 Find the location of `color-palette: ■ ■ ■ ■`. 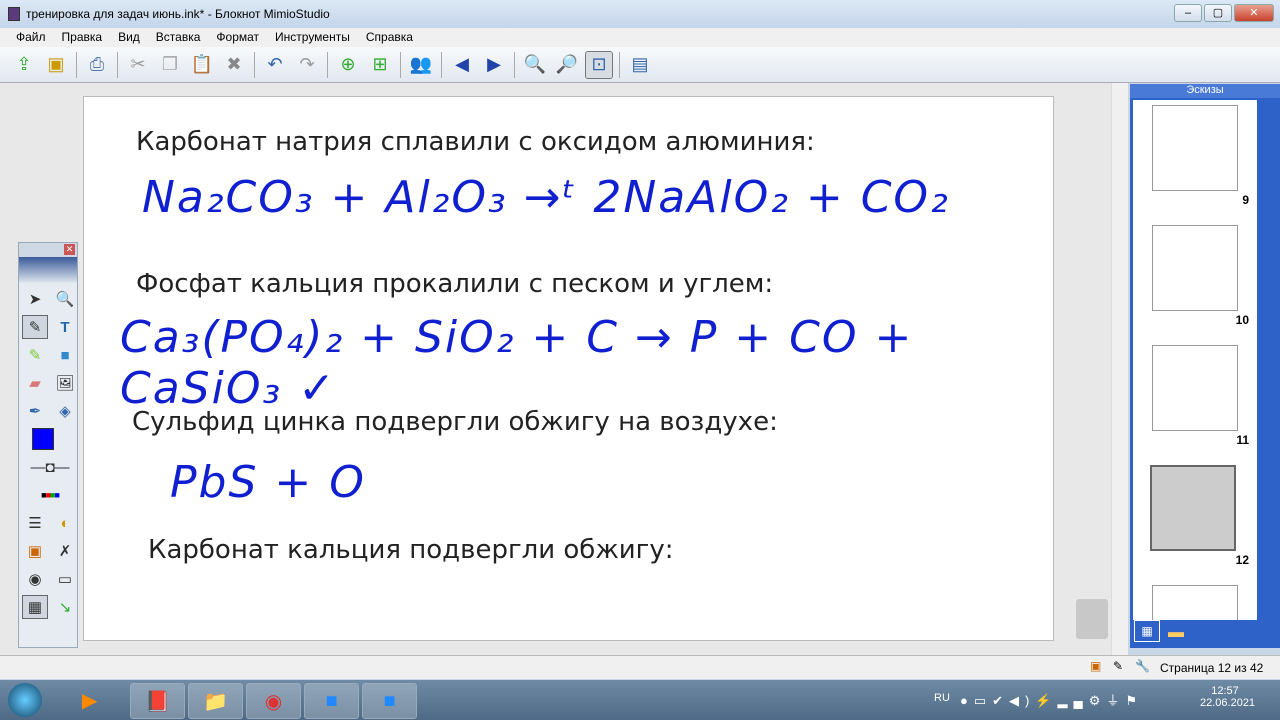

color-palette: ■ ■ ■ ■ is located at coordinates (50, 495).